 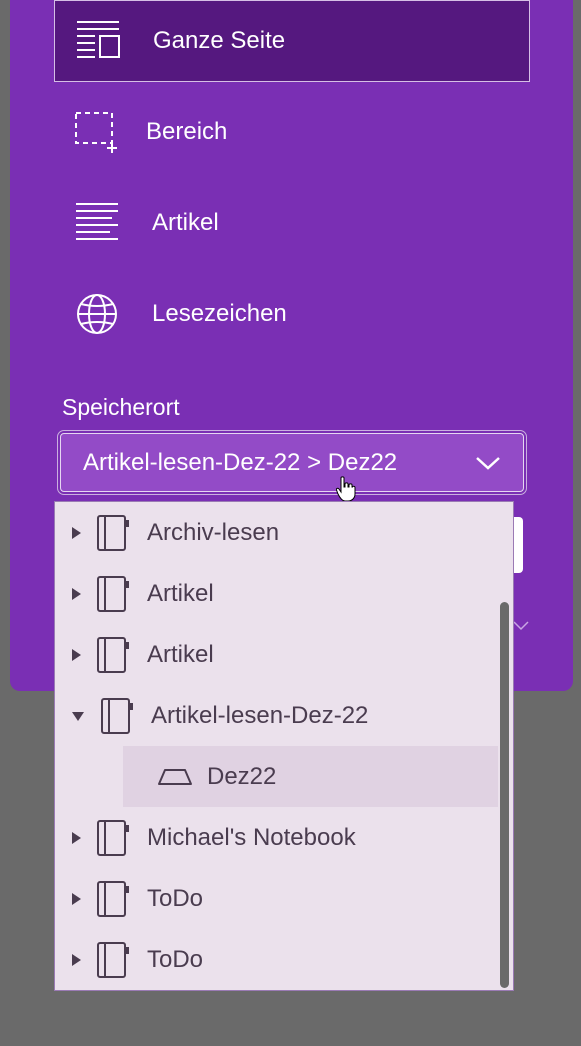 I want to click on notebook-item: Archiv-lesen, so click(x=277, y=532).